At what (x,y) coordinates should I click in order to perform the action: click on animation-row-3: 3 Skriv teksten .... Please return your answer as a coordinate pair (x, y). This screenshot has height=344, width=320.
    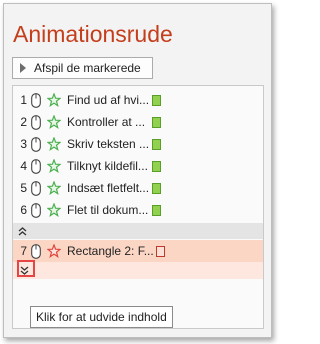
    Looking at the image, I should click on (138, 144).